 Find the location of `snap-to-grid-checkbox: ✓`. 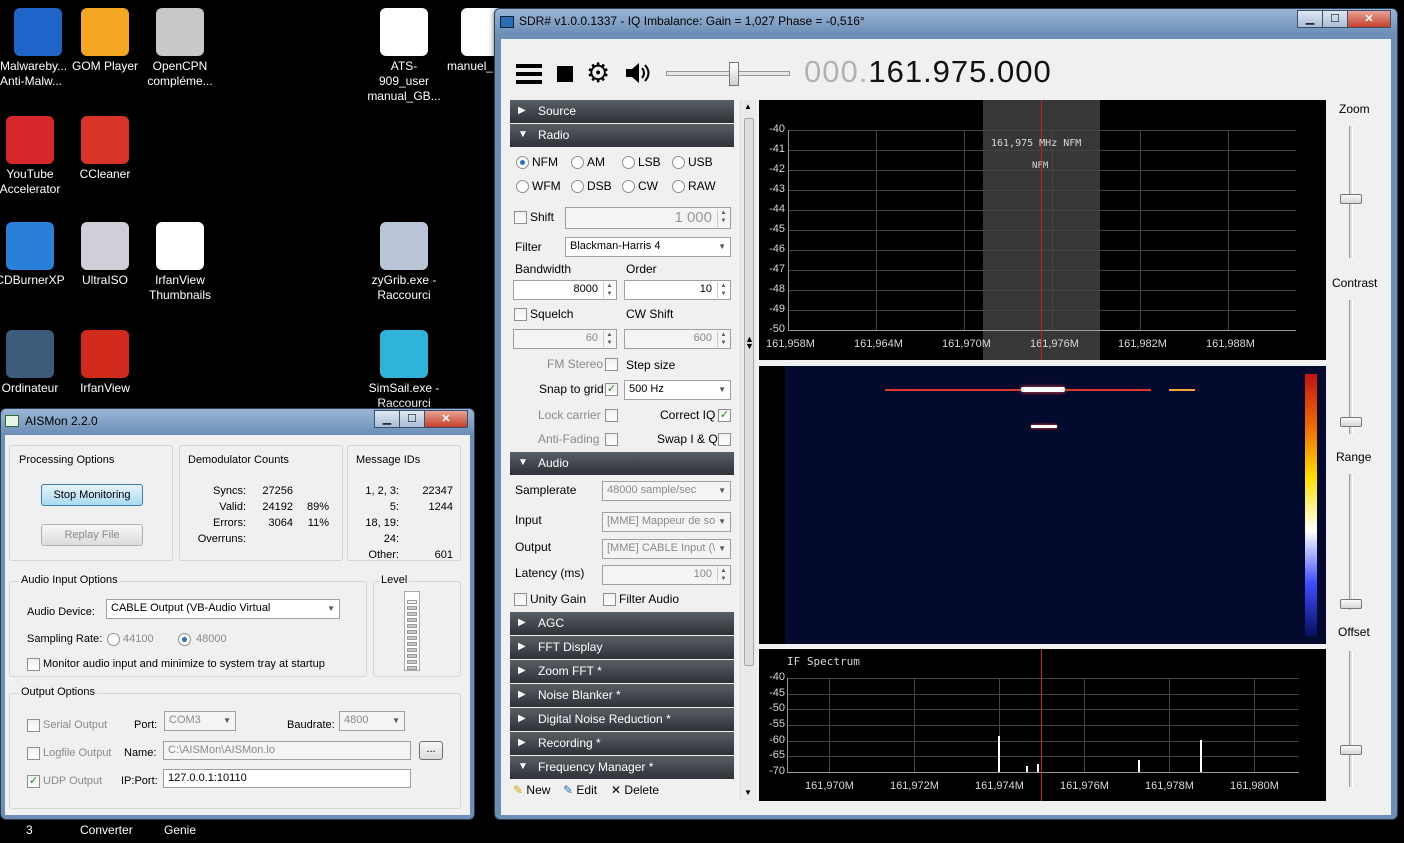

snap-to-grid-checkbox: ✓ is located at coordinates (611, 389).